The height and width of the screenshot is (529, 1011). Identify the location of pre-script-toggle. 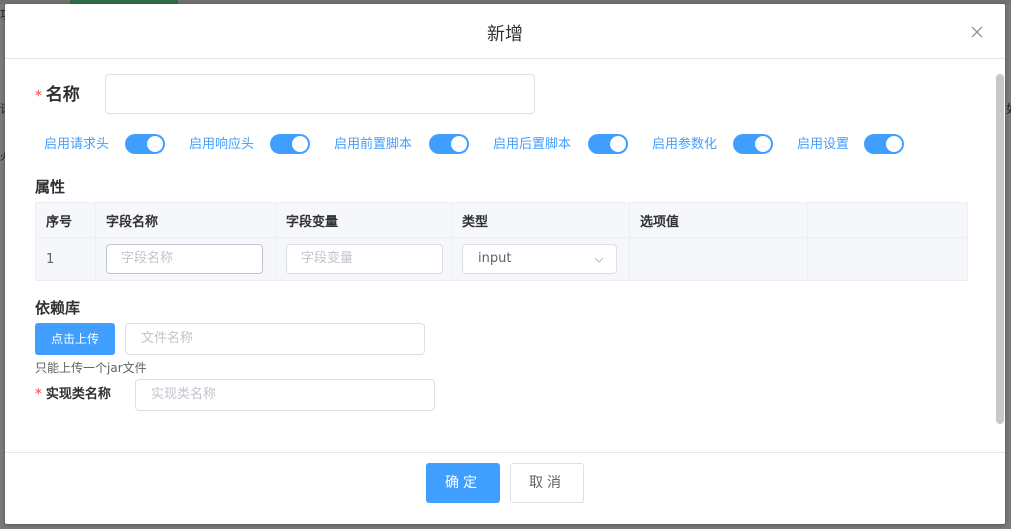
(449, 144).